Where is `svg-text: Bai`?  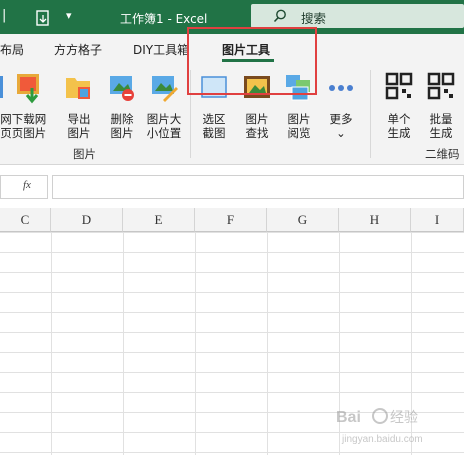 svg-text: Bai is located at coordinates (348, 417).